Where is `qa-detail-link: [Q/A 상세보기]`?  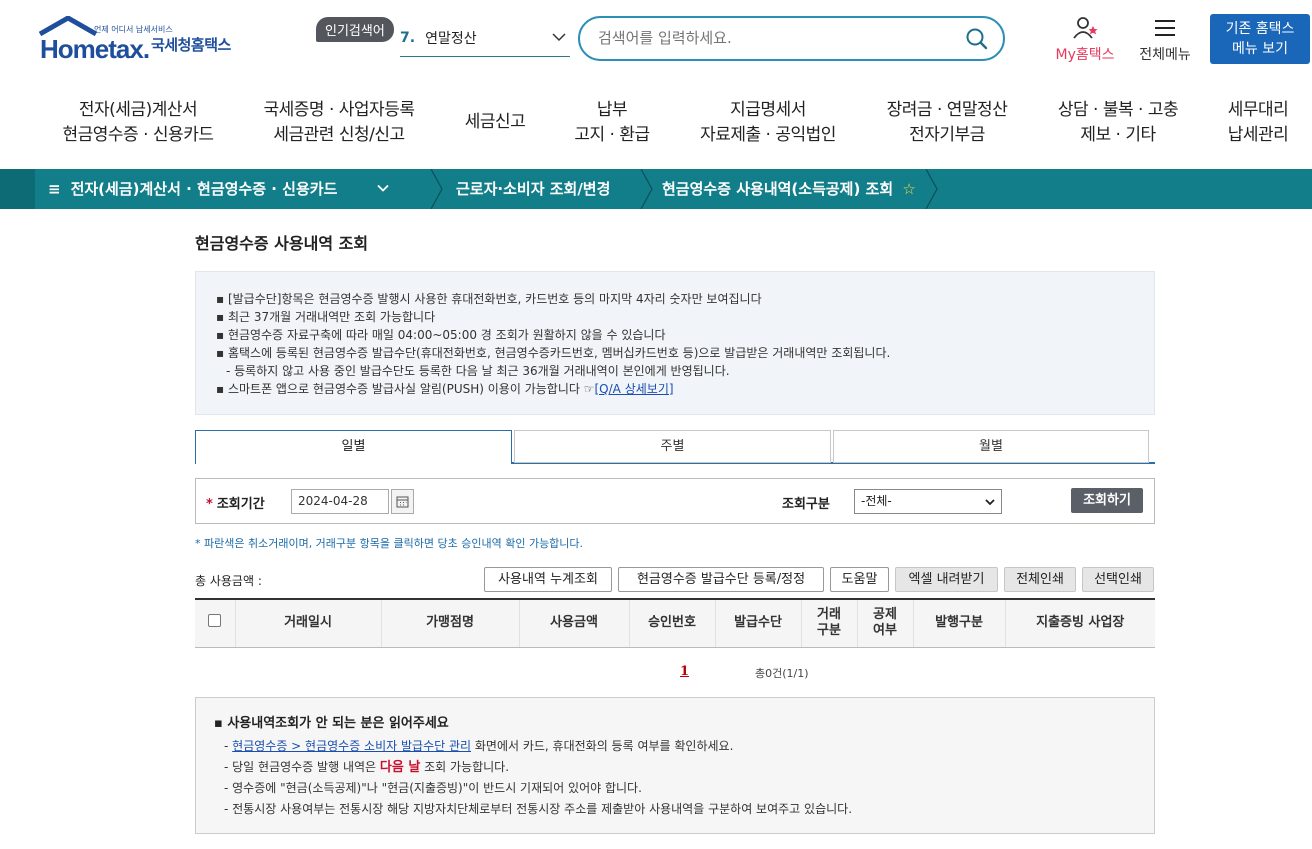 qa-detail-link: [Q/A 상세보기] is located at coordinates (634, 389).